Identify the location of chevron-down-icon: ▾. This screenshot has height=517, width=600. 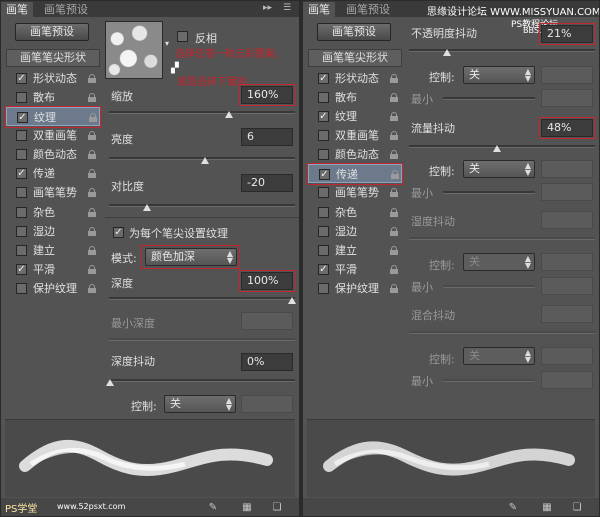
(167, 43).